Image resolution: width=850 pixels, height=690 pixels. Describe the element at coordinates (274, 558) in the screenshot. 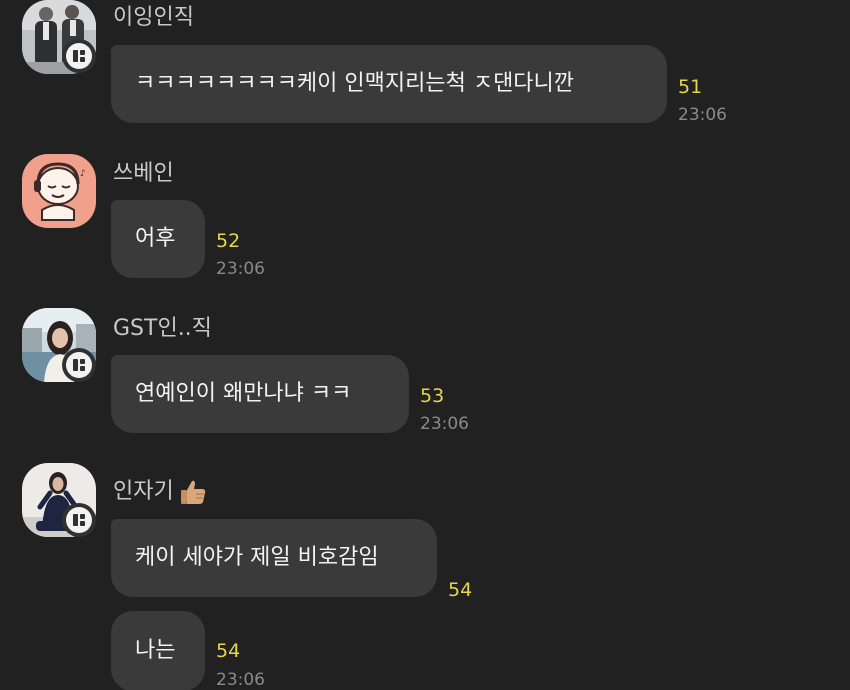

I see `message-bubble: 케이 세야가 제일 비호감임` at that location.